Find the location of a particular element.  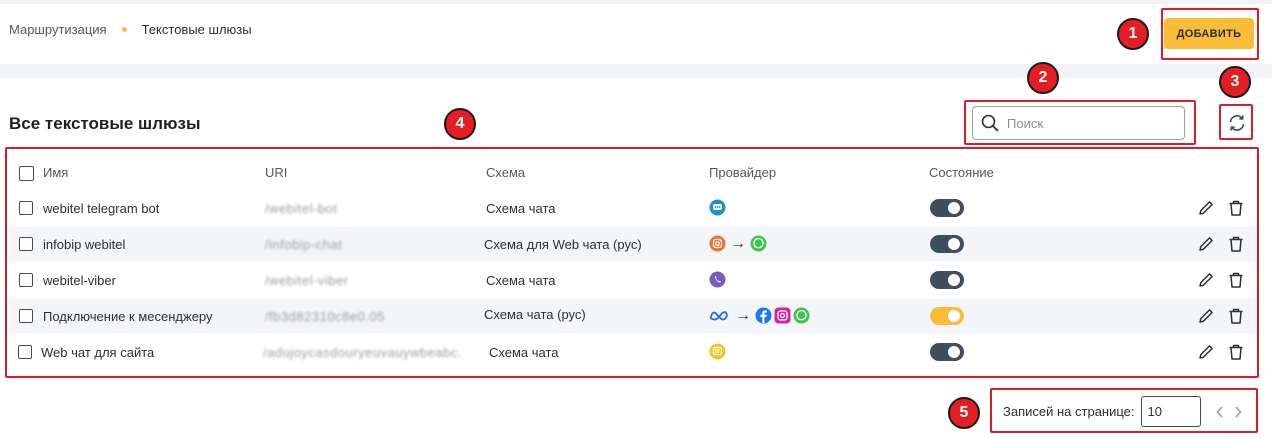

annotation-box-add is located at coordinates (1210, 34).